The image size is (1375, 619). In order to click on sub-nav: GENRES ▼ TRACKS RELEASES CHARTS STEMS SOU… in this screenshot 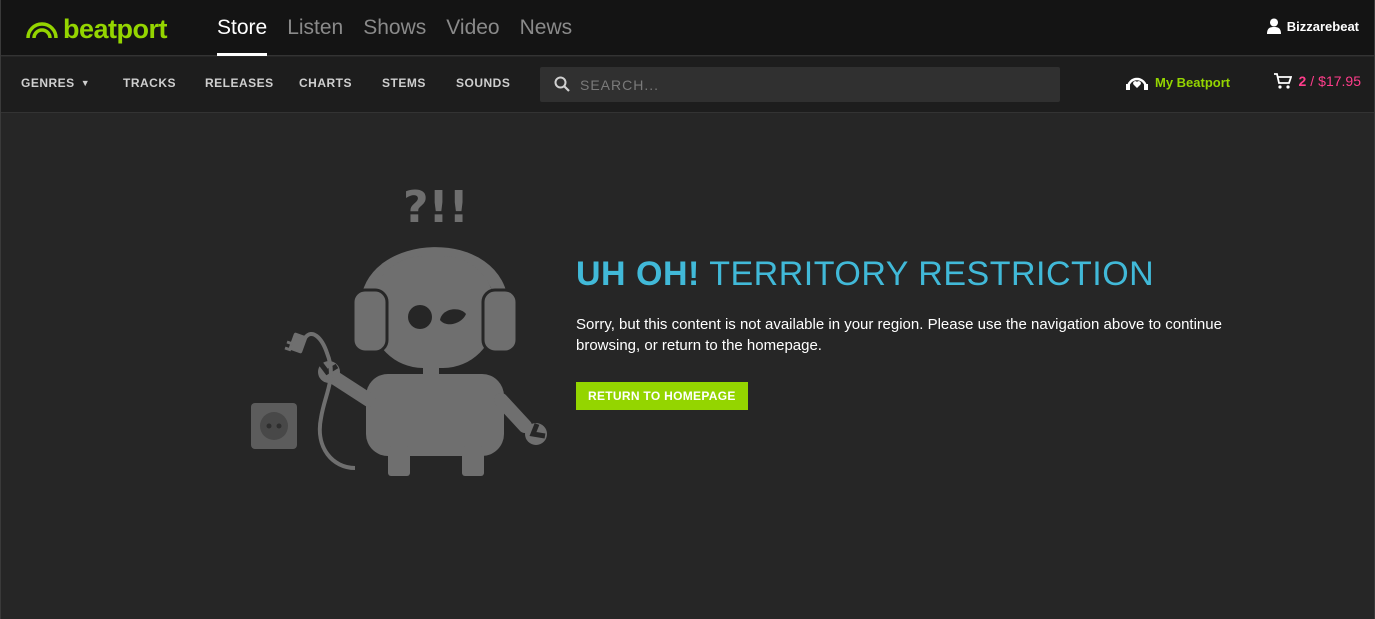, I will do `click(687, 85)`.